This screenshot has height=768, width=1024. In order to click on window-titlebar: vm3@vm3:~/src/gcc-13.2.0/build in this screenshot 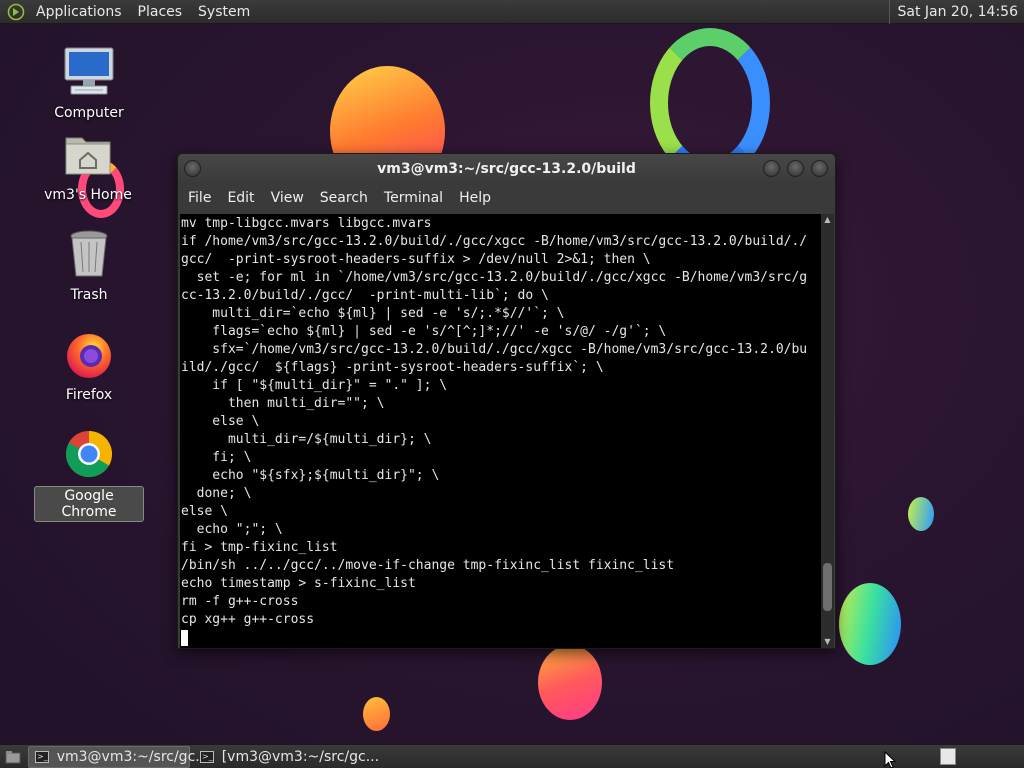, I will do `click(506, 169)`.